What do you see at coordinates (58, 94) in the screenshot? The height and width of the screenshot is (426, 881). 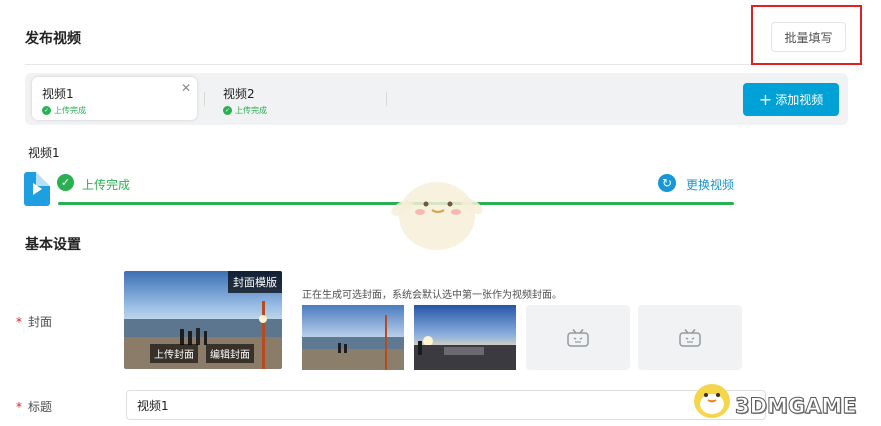 I see `tab-name: 视频1` at bounding box center [58, 94].